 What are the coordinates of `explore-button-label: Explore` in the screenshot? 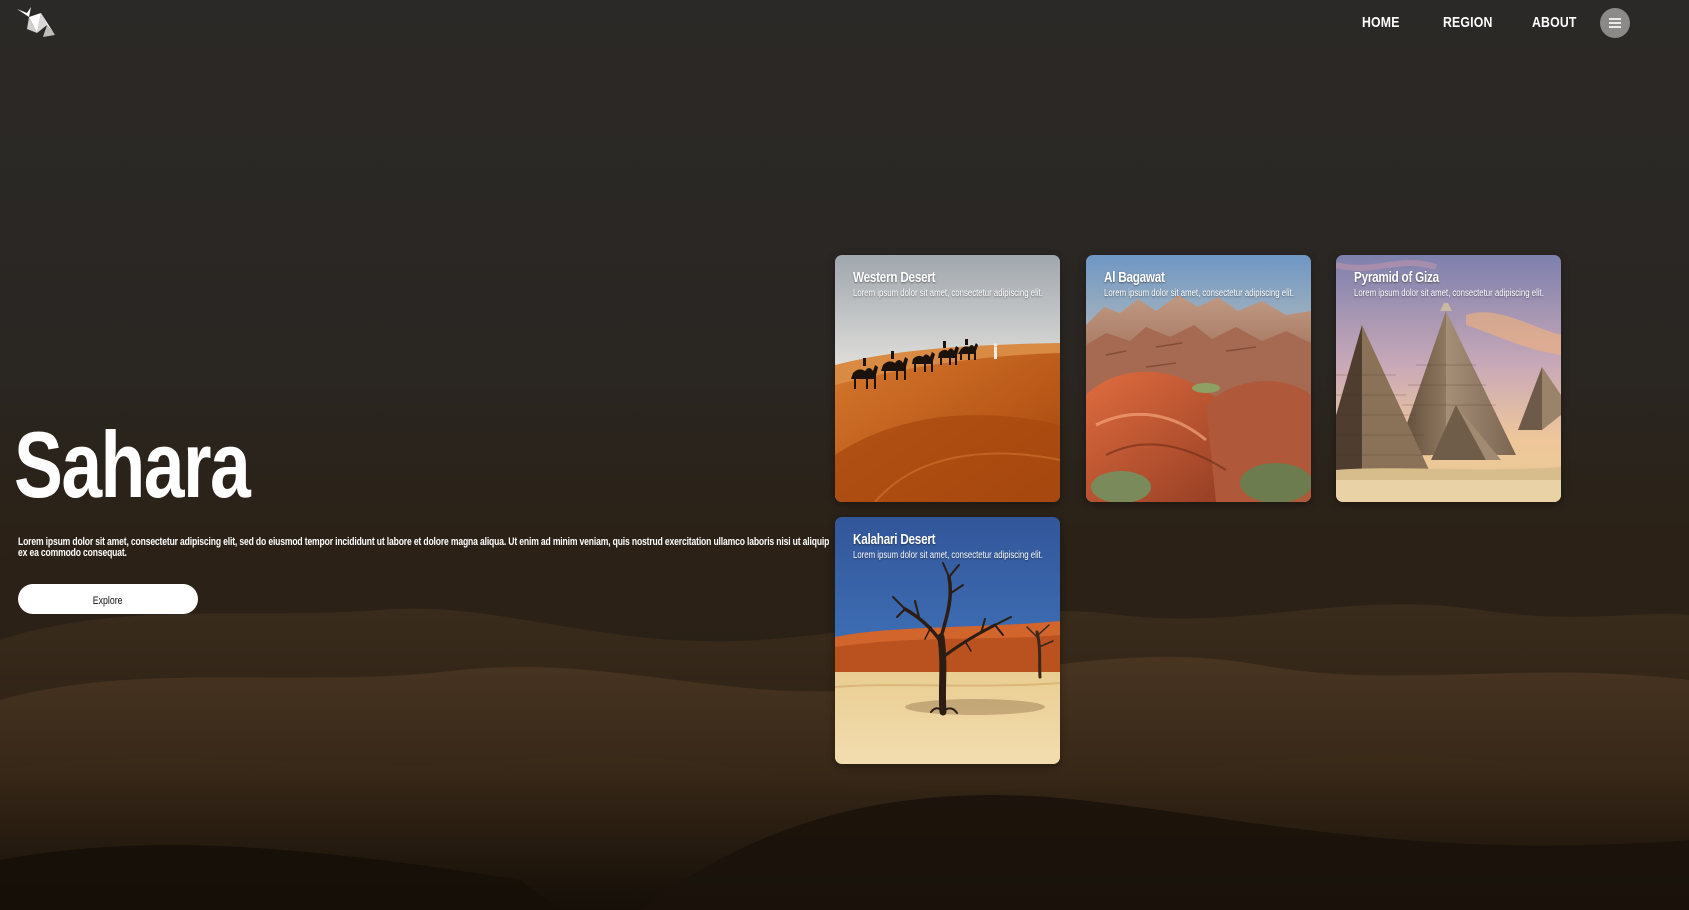 It's located at (108, 600).